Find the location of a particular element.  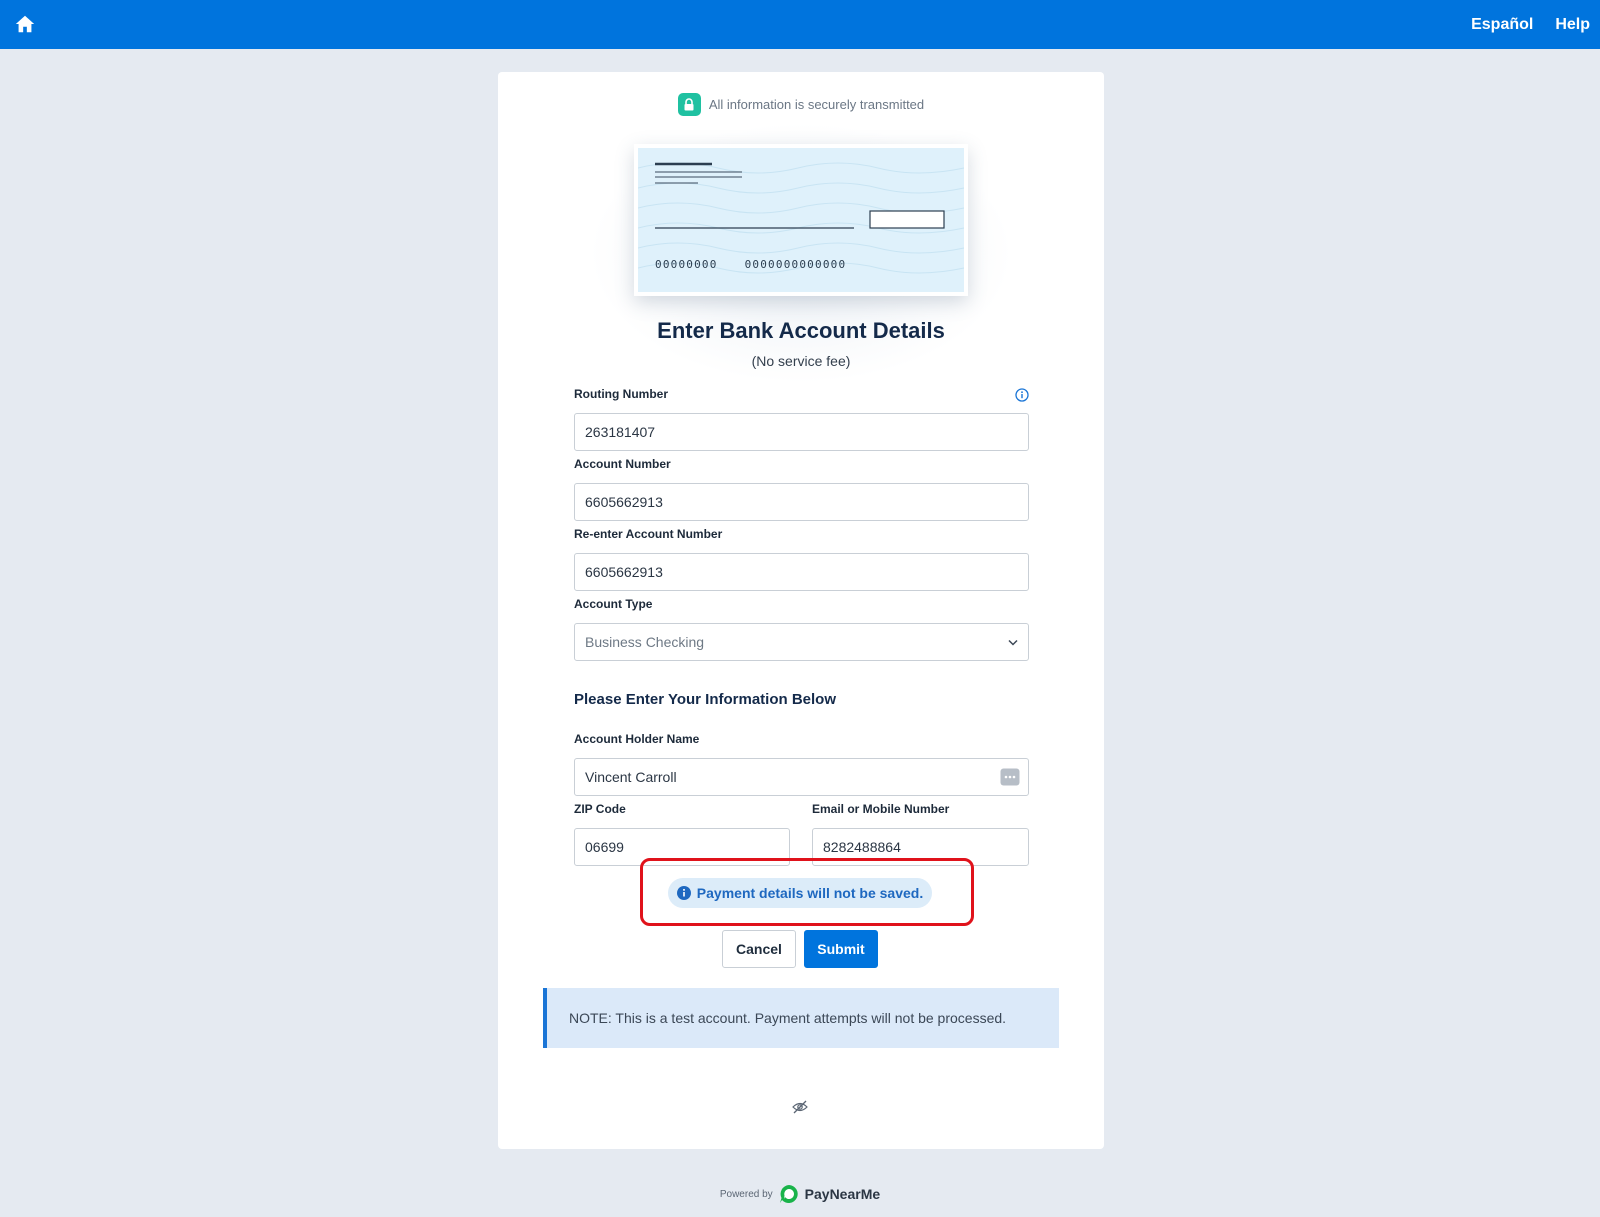

help-link: Help is located at coordinates (1572, 25).